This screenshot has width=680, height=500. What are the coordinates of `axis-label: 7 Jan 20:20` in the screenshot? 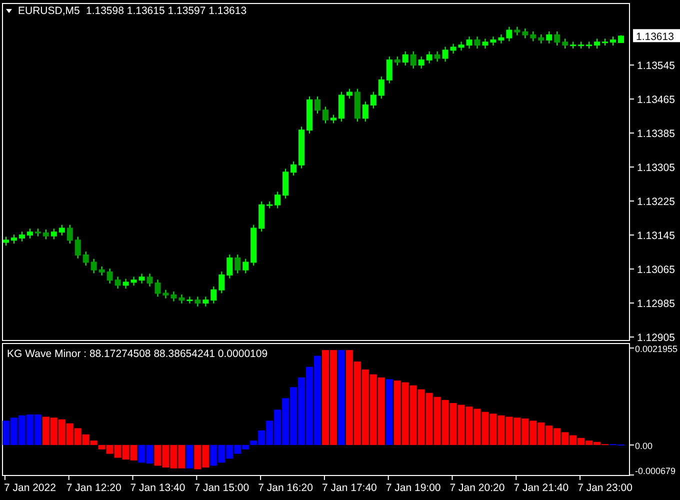 It's located at (477, 488).